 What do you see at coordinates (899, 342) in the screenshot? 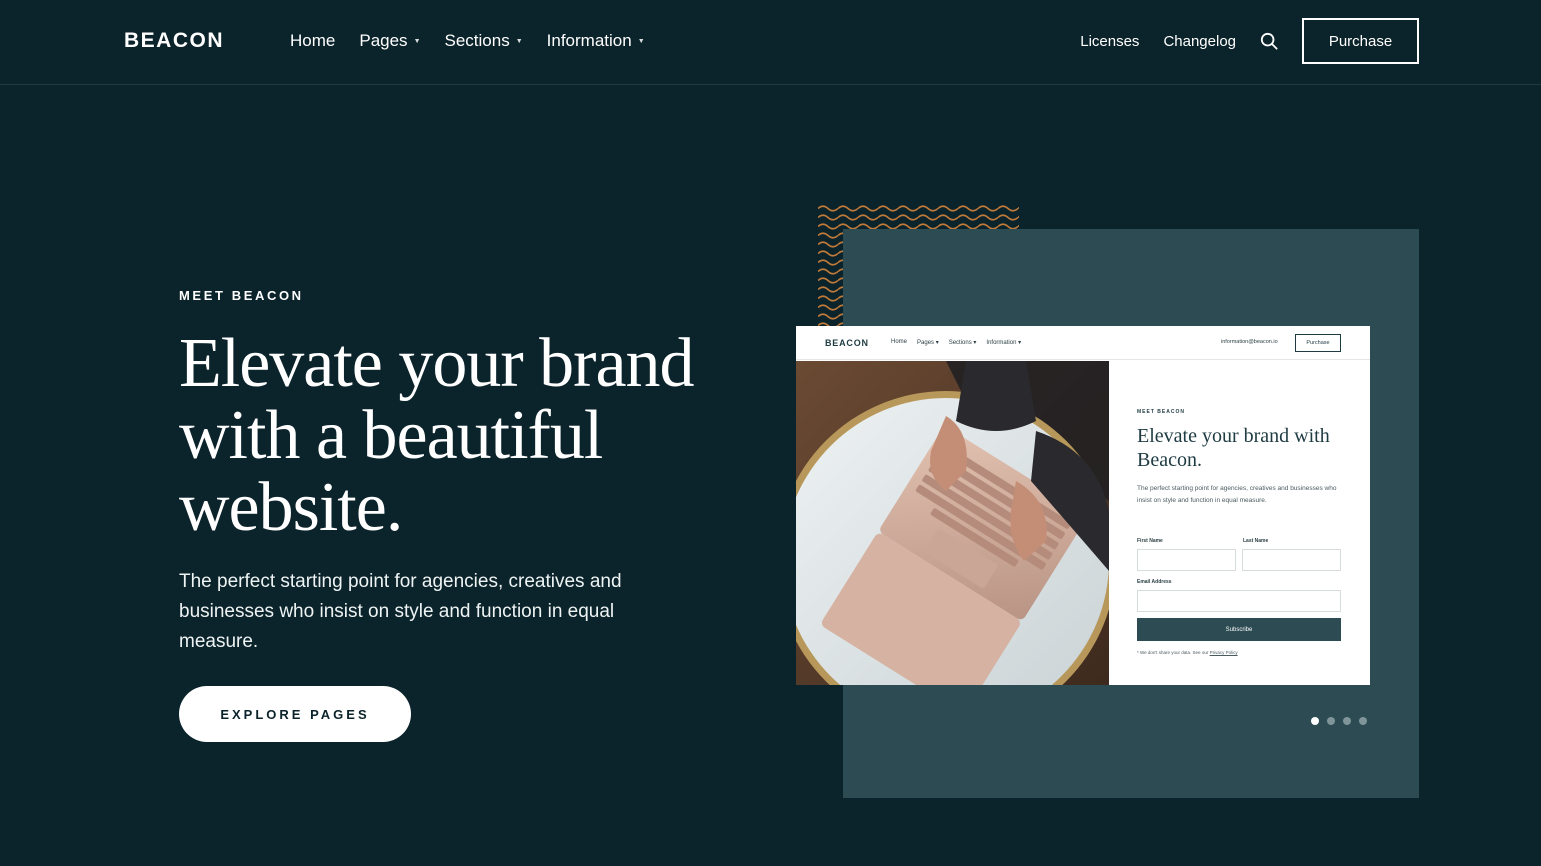
I see `preview-menu-item: Home` at bounding box center [899, 342].